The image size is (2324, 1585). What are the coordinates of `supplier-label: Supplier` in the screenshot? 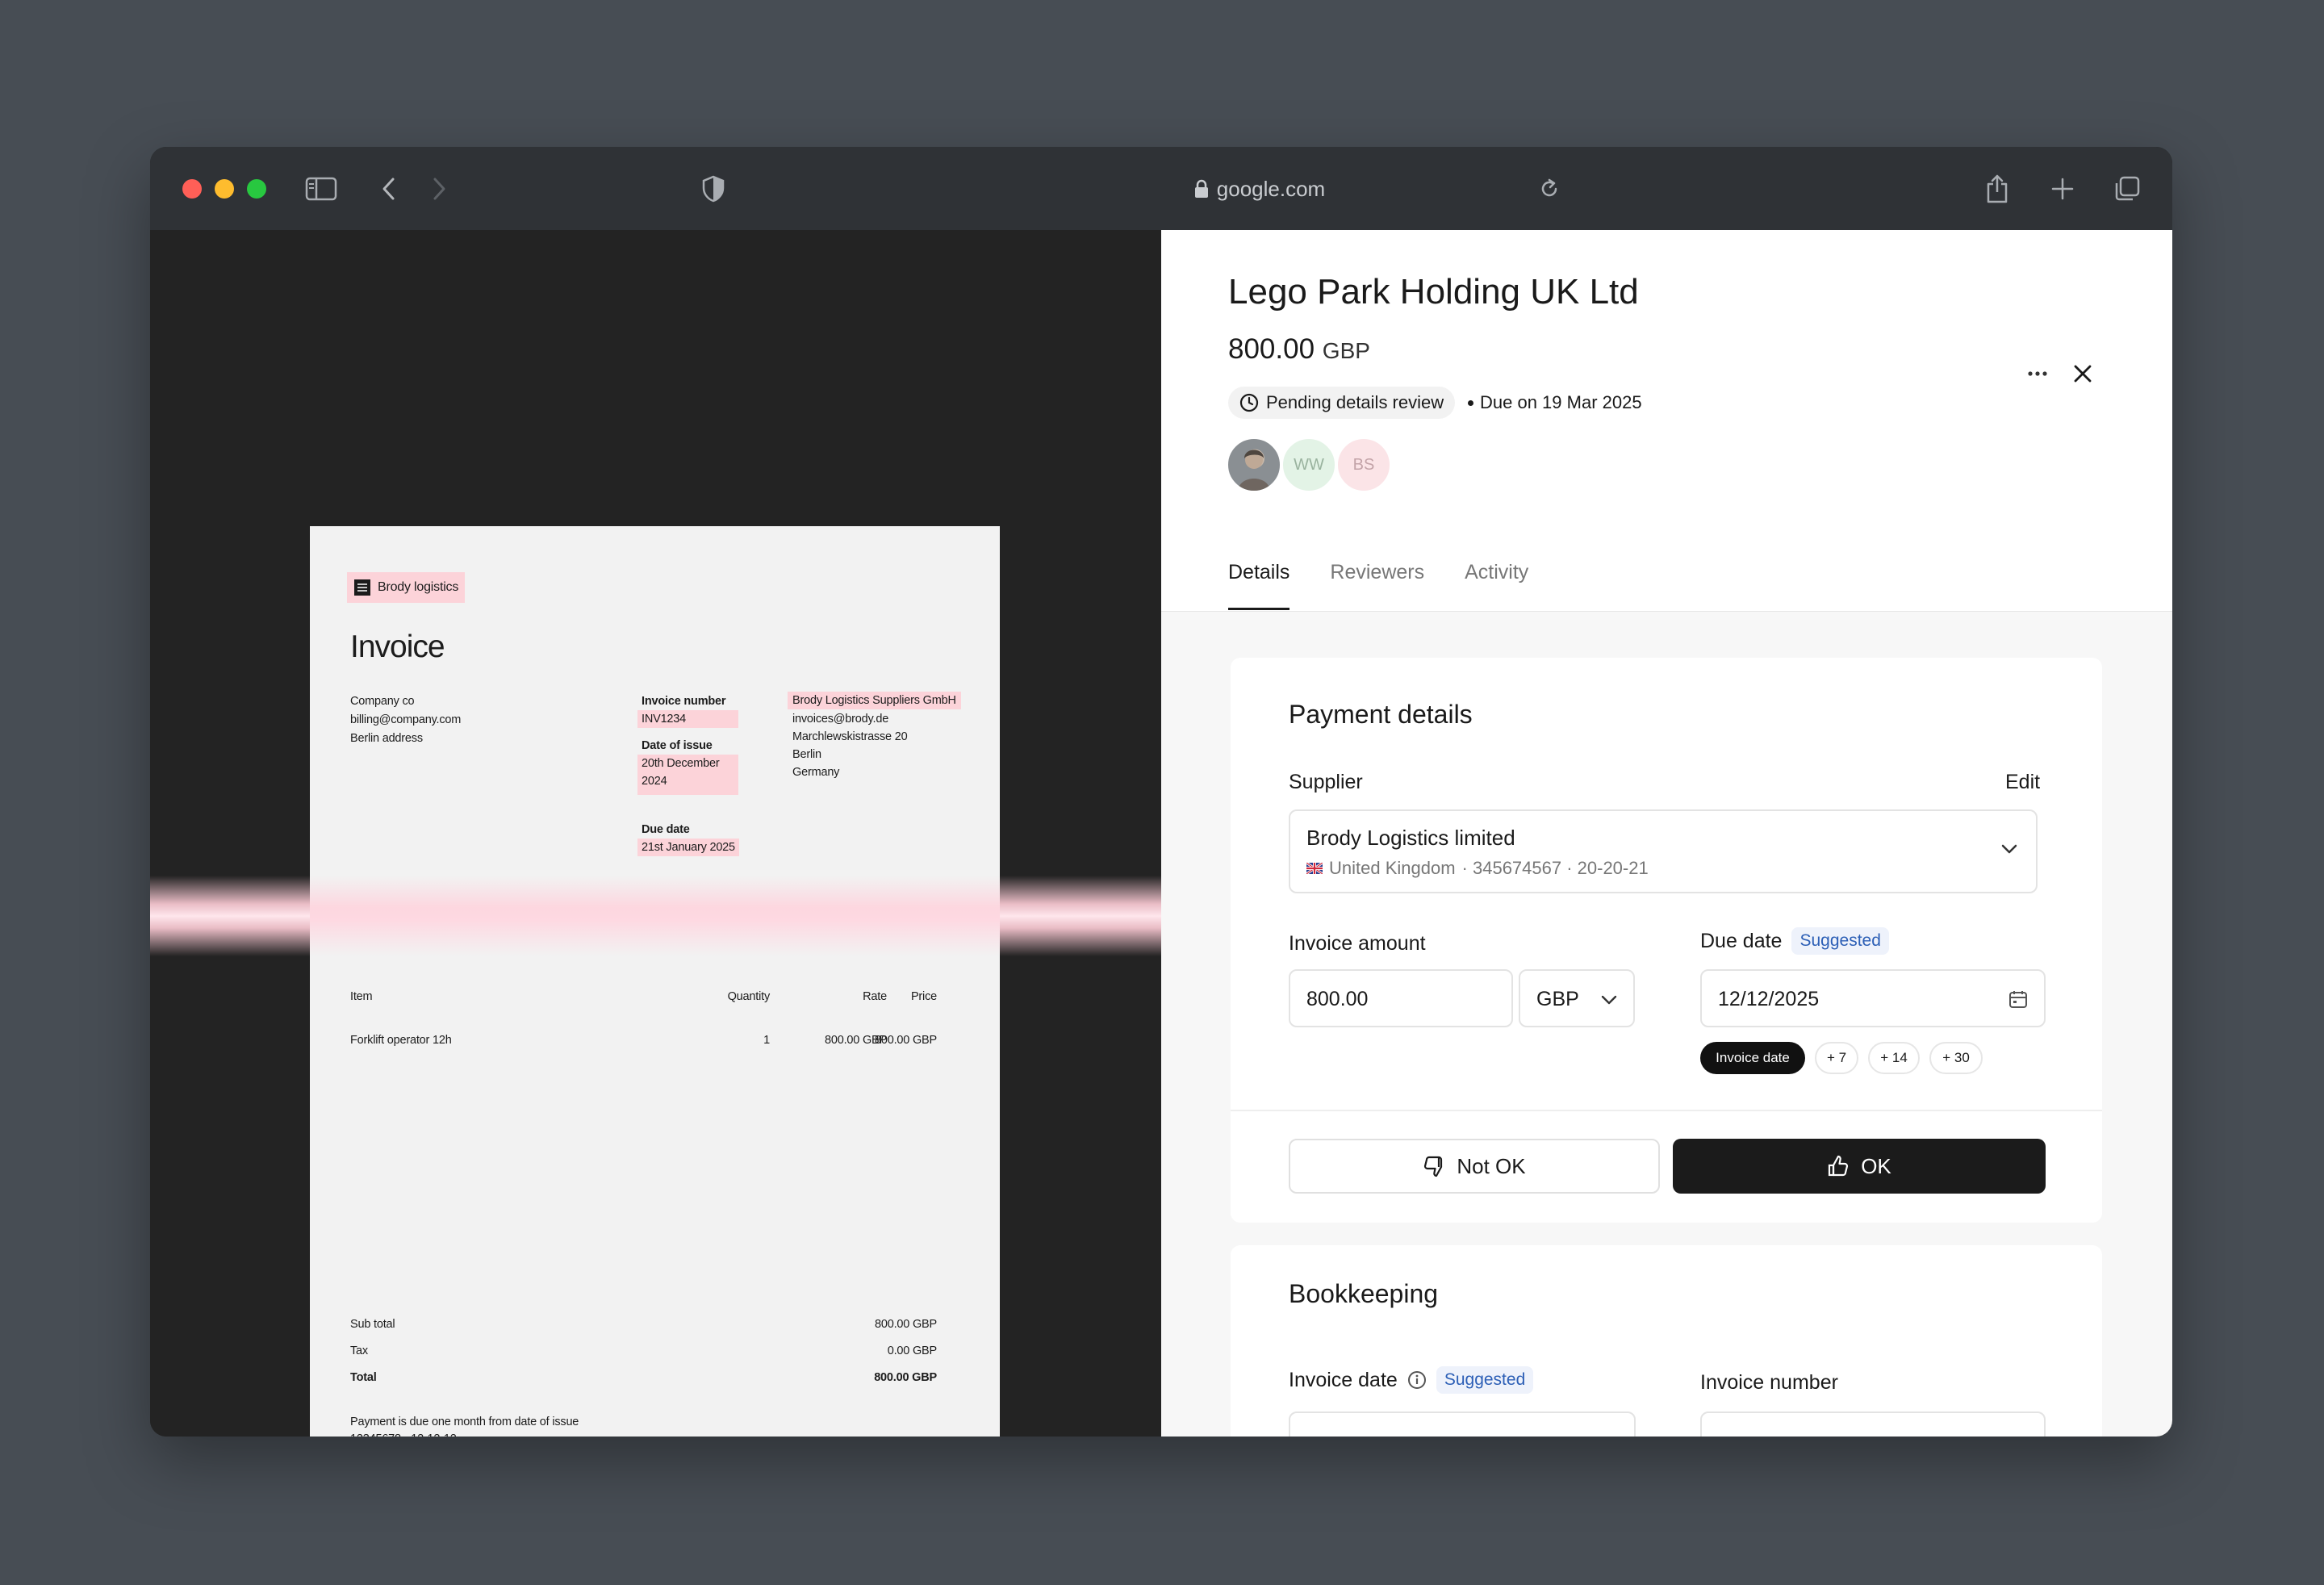 It's located at (1326, 782).